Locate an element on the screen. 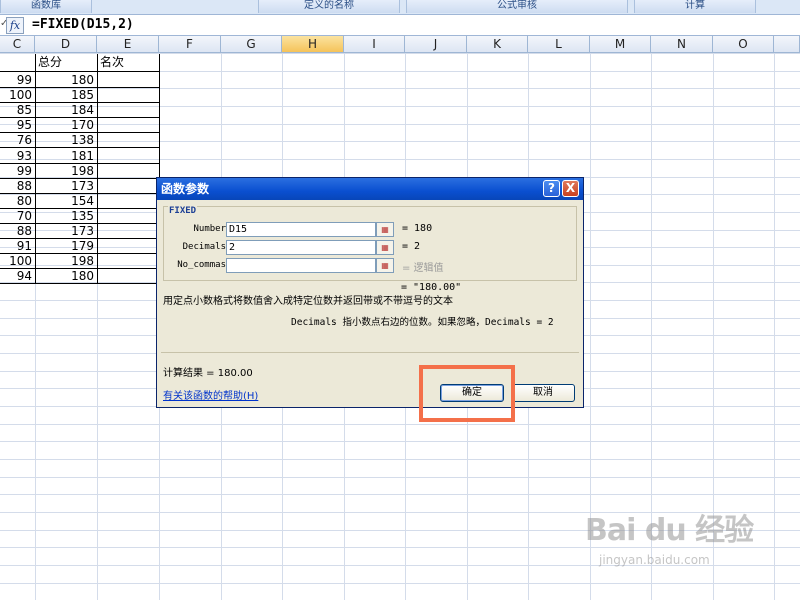 This screenshot has height=600, width=800. enter-check-icon: ✓ is located at coordinates (4, 23).